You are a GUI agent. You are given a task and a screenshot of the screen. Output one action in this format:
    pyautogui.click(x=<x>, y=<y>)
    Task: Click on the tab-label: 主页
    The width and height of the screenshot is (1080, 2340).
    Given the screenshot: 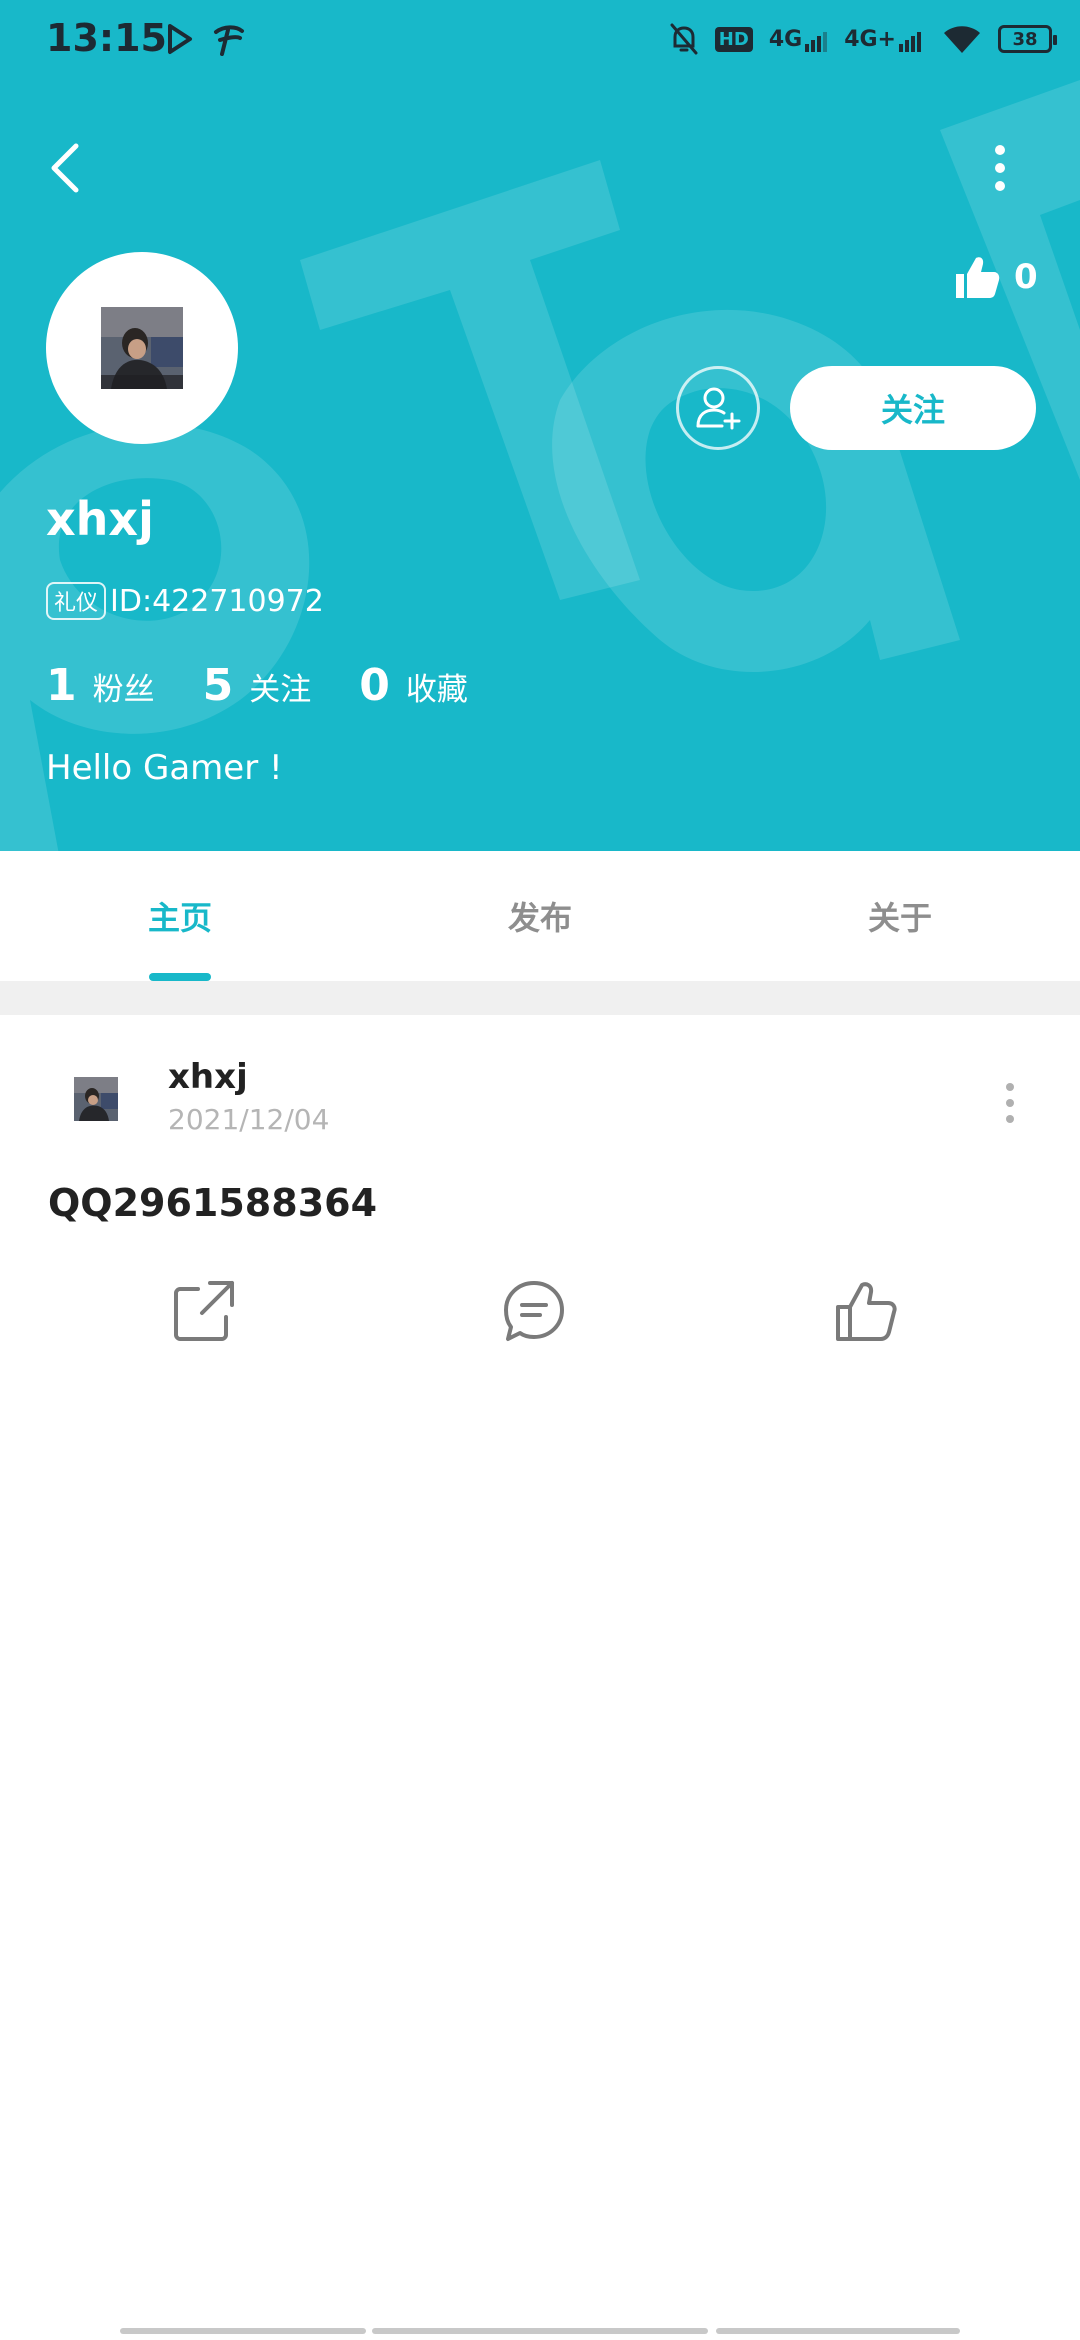 What is the action you would take?
    pyautogui.click(x=179, y=918)
    